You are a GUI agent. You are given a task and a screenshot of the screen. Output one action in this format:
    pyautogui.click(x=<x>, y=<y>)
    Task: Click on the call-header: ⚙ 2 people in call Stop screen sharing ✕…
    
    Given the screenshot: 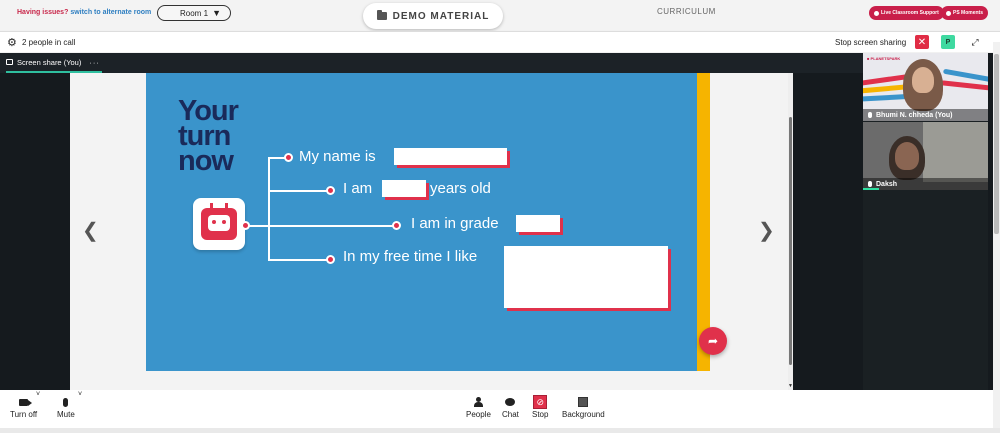 What is the action you would take?
    pyautogui.click(x=500, y=41)
    